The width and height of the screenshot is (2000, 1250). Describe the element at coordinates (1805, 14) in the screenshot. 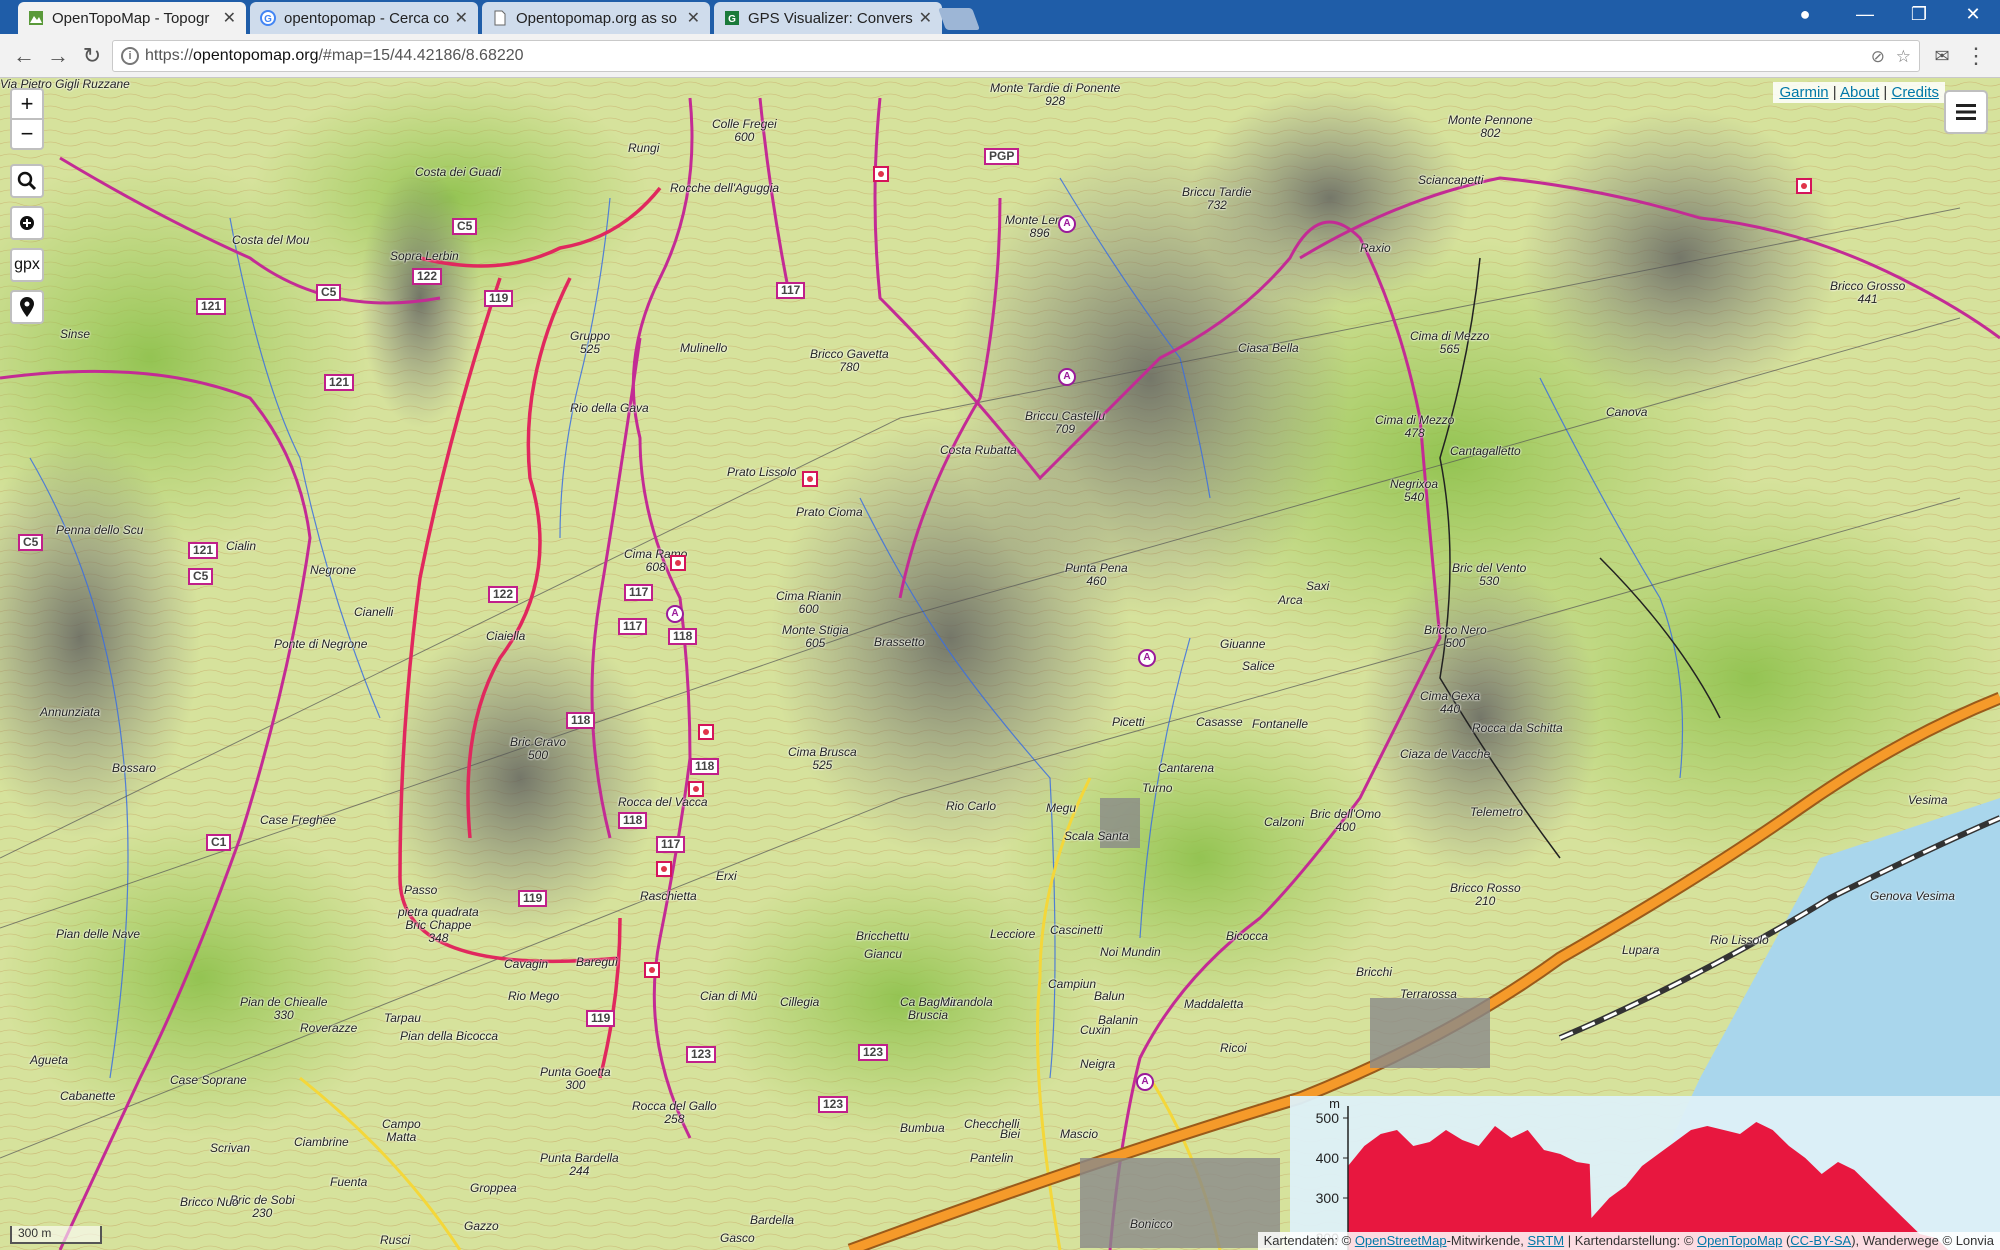

I see `profile-icon: ●` at that location.